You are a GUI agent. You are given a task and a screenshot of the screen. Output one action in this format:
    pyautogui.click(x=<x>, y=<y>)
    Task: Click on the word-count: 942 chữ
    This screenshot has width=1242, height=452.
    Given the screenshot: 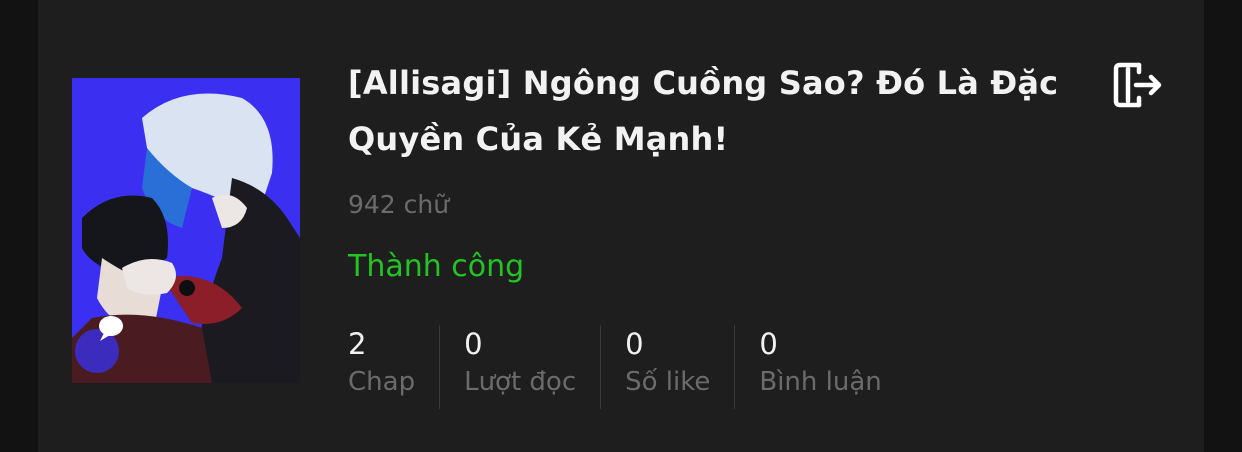 What is the action you would take?
    pyautogui.click(x=399, y=204)
    